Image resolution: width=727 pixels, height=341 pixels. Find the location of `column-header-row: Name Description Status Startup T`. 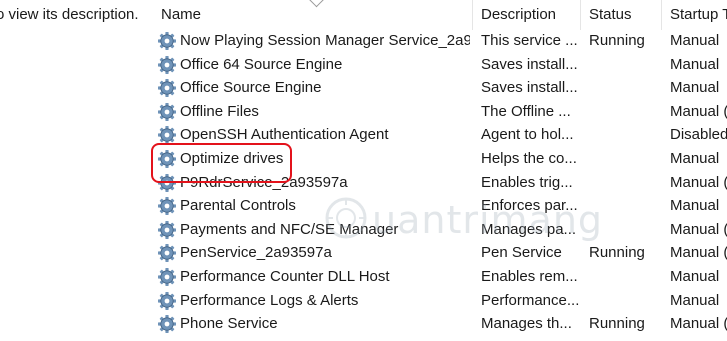

column-header-row: Name Description Status Startup T is located at coordinates (363, 15).